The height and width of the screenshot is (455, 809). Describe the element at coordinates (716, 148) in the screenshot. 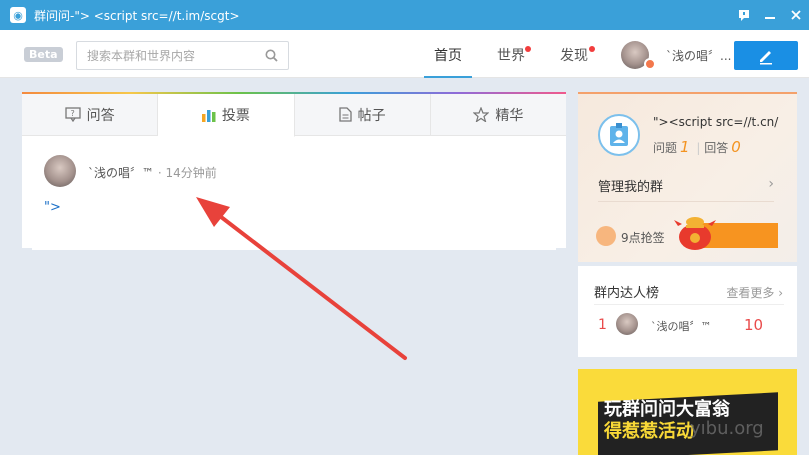

I see `answers-label: 回答` at that location.